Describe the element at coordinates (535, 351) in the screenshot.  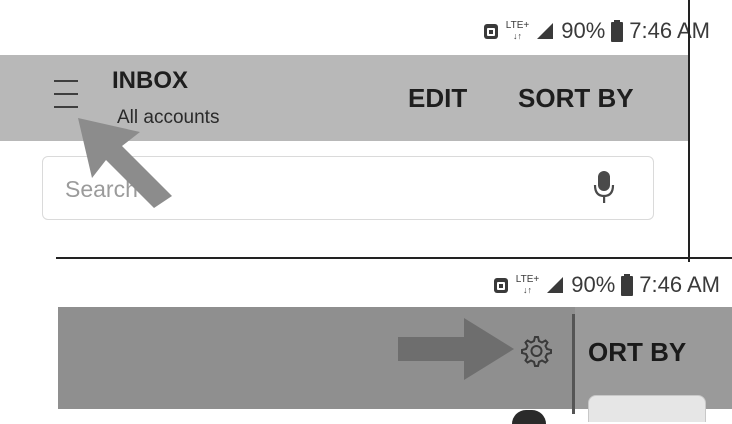
I see `gear-icon` at that location.